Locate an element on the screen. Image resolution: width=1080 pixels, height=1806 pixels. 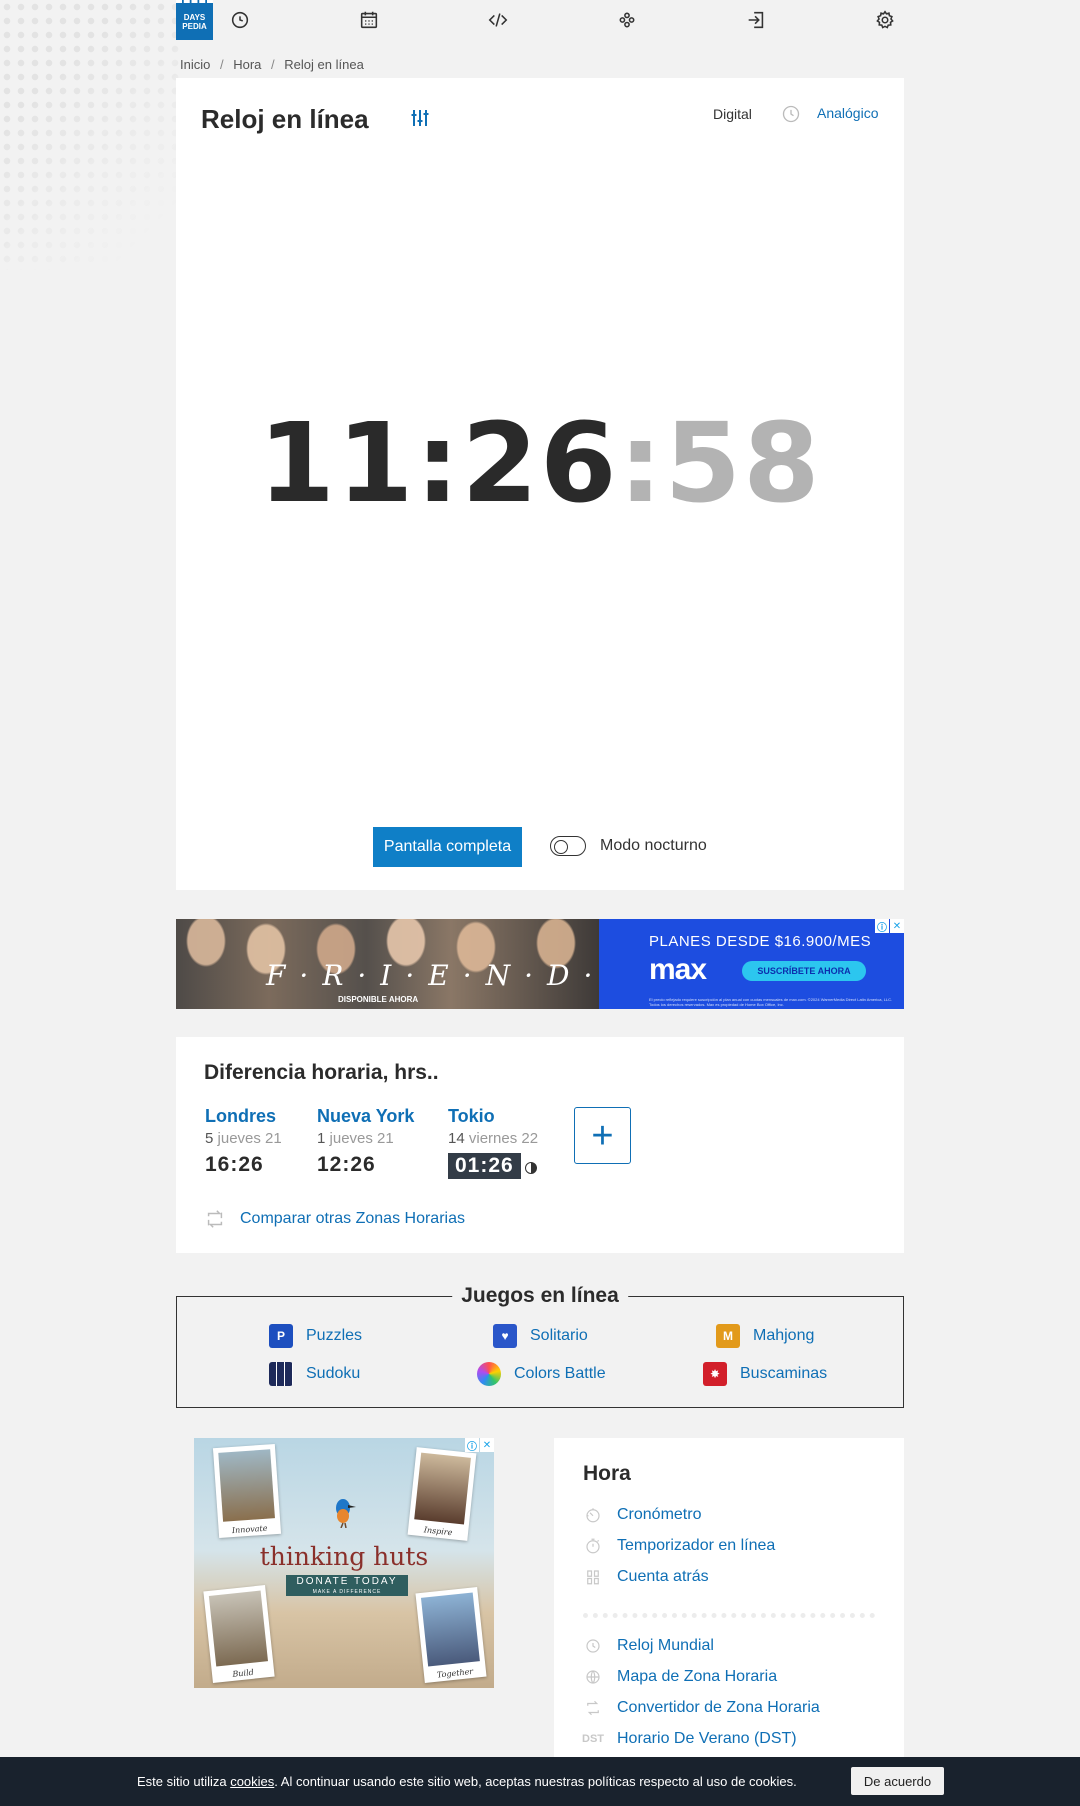
breadcrumb-hora: Hora is located at coordinates (247, 64).